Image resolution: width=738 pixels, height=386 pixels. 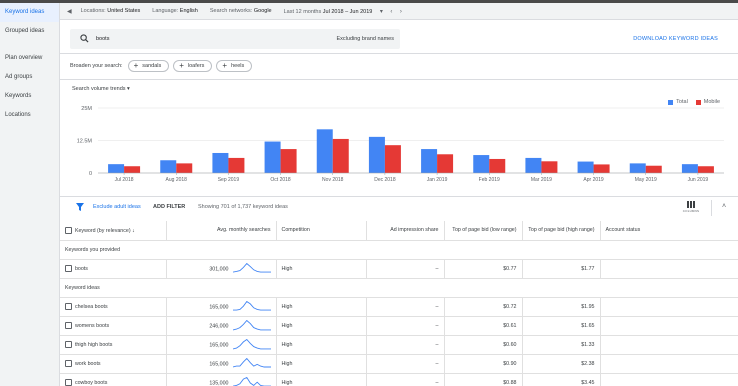 I want to click on trends-label: Search volume trends, so click(x=99, y=89).